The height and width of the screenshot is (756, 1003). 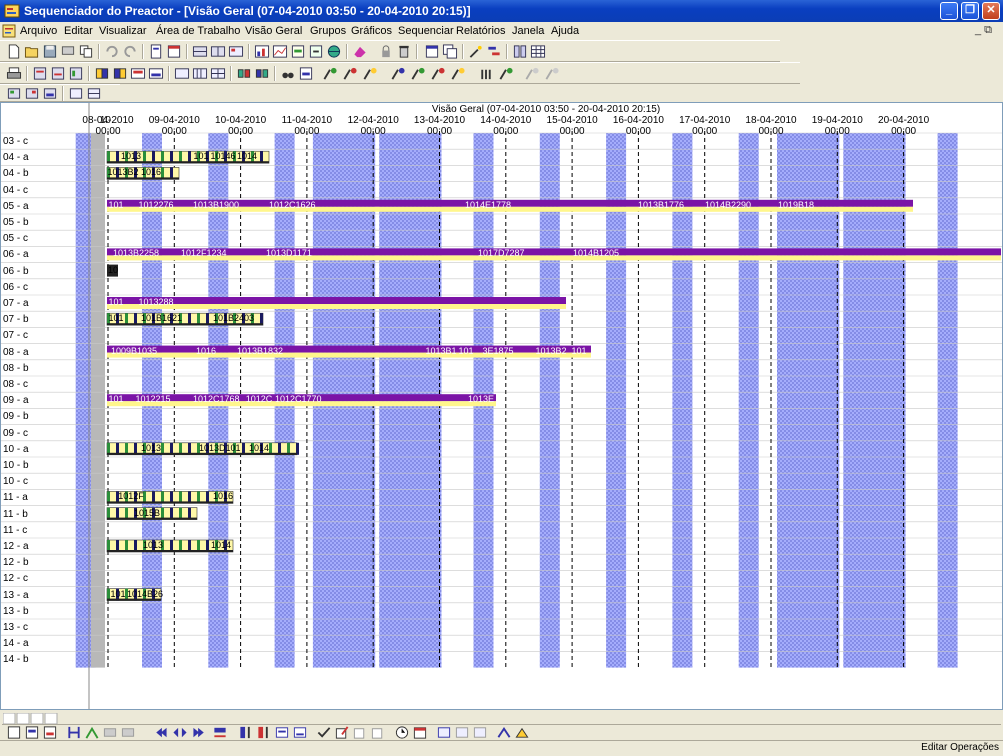 I want to click on bt-prev-icon, so click(x=160, y=732).